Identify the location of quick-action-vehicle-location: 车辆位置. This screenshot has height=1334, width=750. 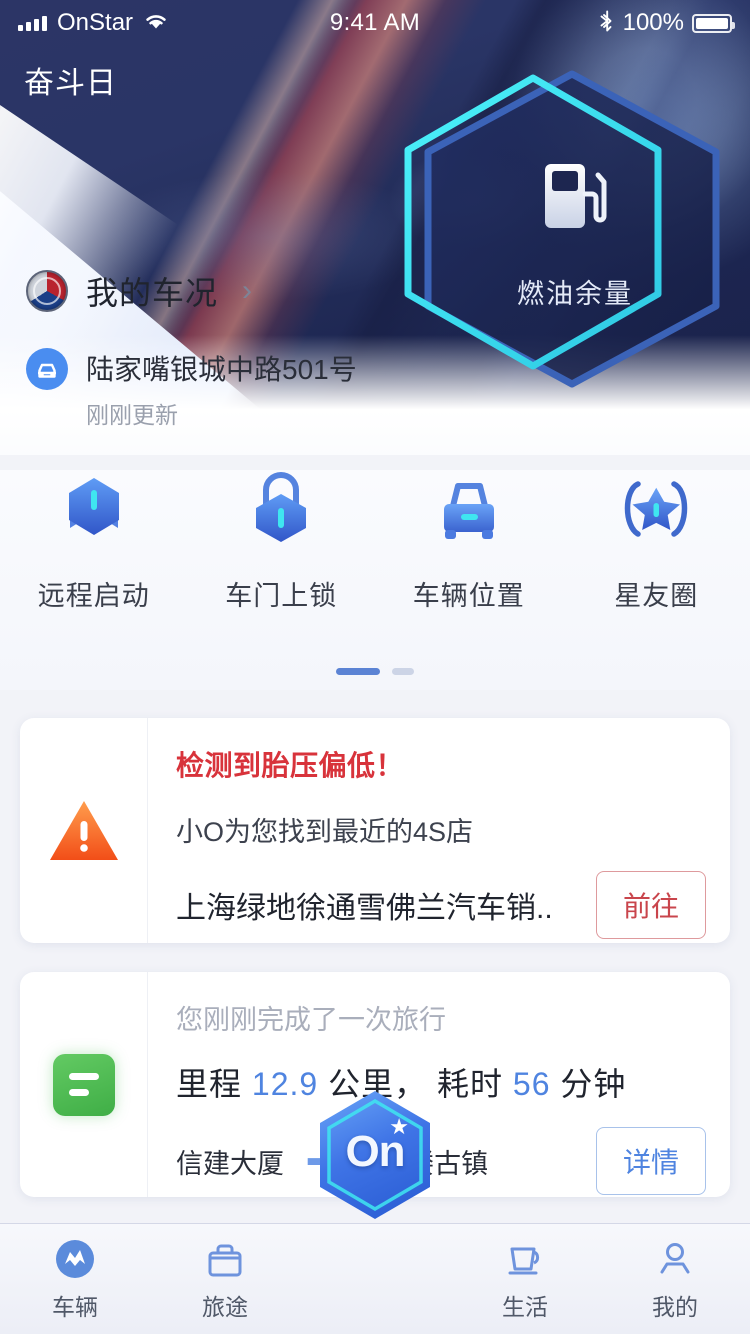
(469, 580).